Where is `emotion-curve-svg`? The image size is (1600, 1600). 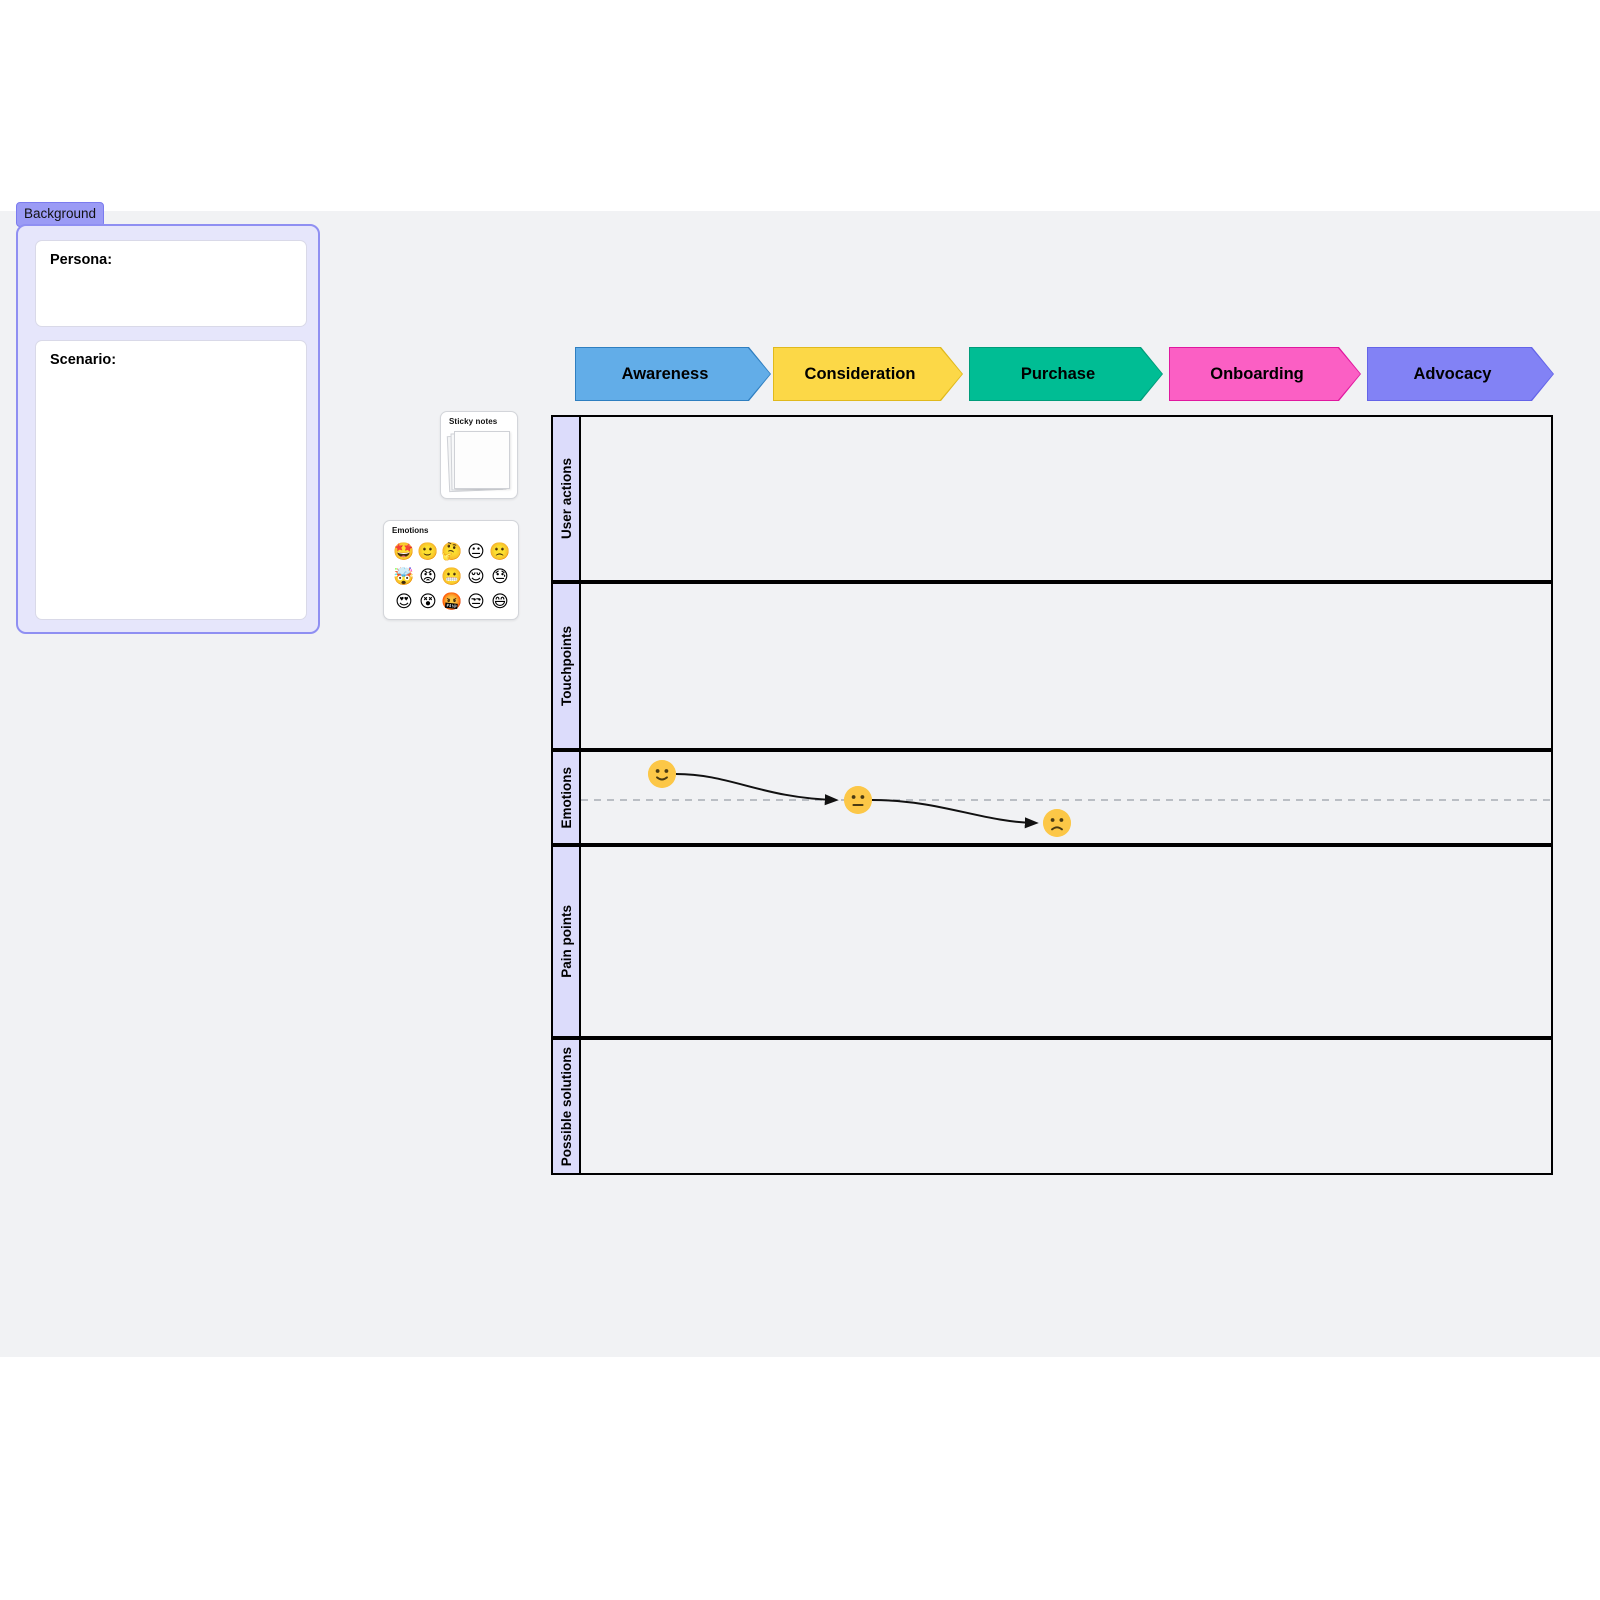
emotion-curve-svg is located at coordinates (1068, 801).